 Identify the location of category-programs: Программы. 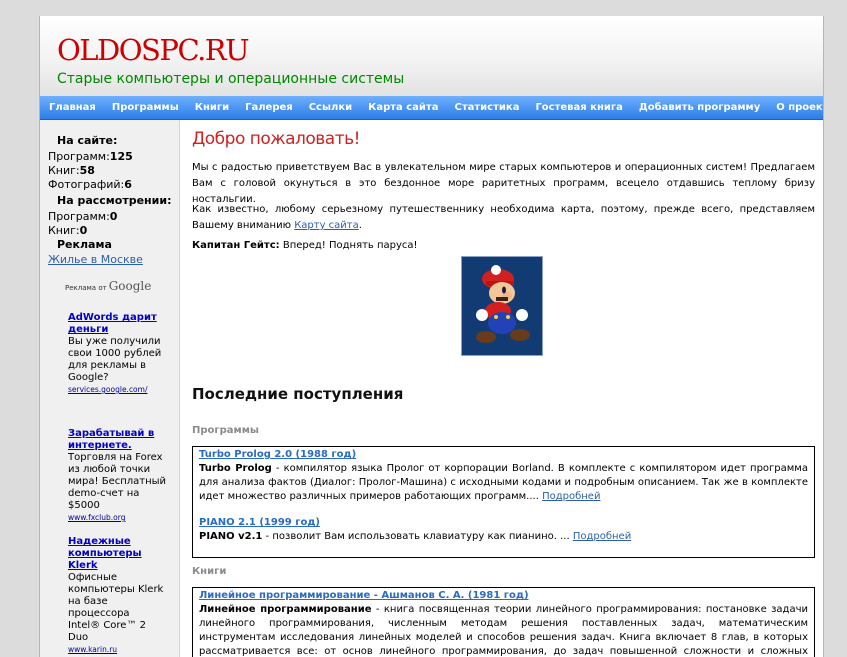
(225, 430).